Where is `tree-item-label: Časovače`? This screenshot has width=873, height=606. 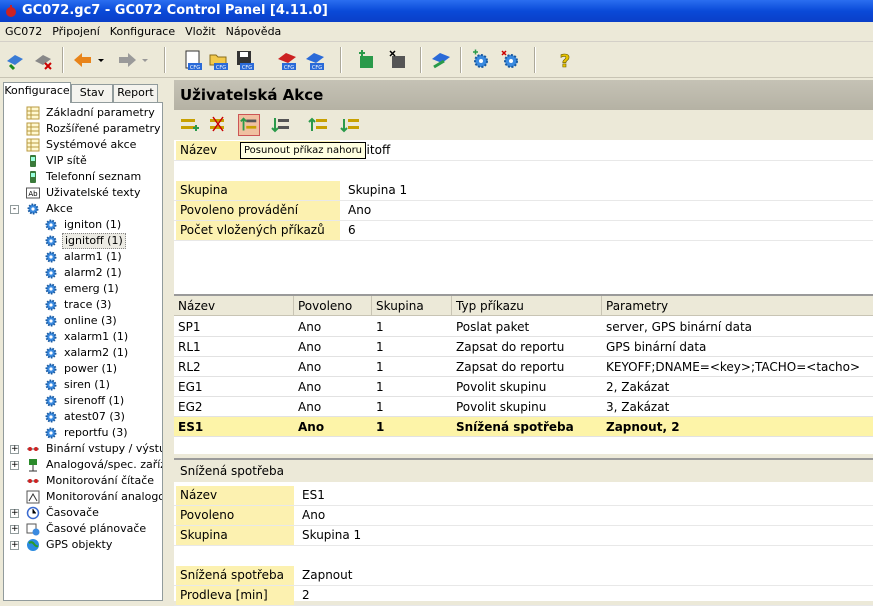
tree-item-label: Časovače is located at coordinates (72, 512).